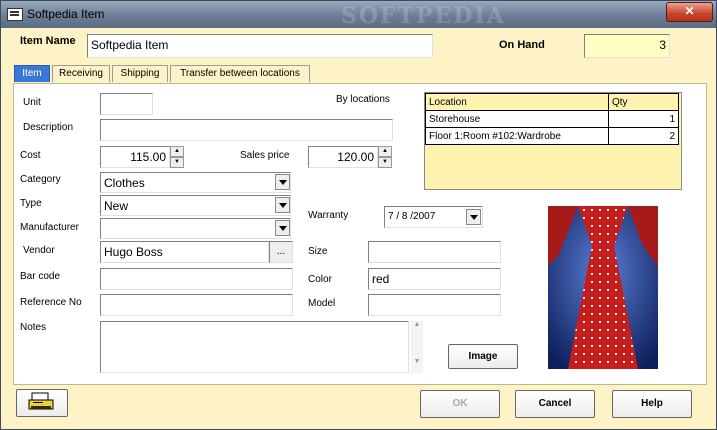 The height and width of the screenshot is (430, 717). I want to click on tab-item: Item, so click(32, 73).